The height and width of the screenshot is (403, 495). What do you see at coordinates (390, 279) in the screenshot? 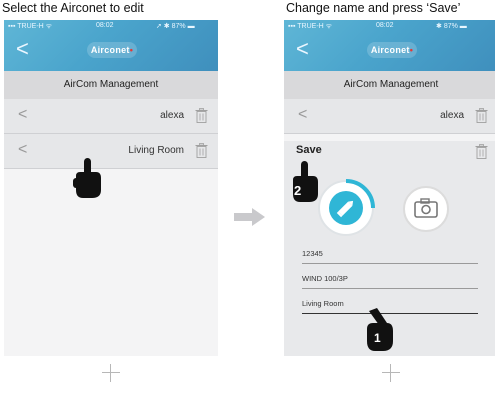
I see `model-field: WIND 100/3P` at bounding box center [390, 279].